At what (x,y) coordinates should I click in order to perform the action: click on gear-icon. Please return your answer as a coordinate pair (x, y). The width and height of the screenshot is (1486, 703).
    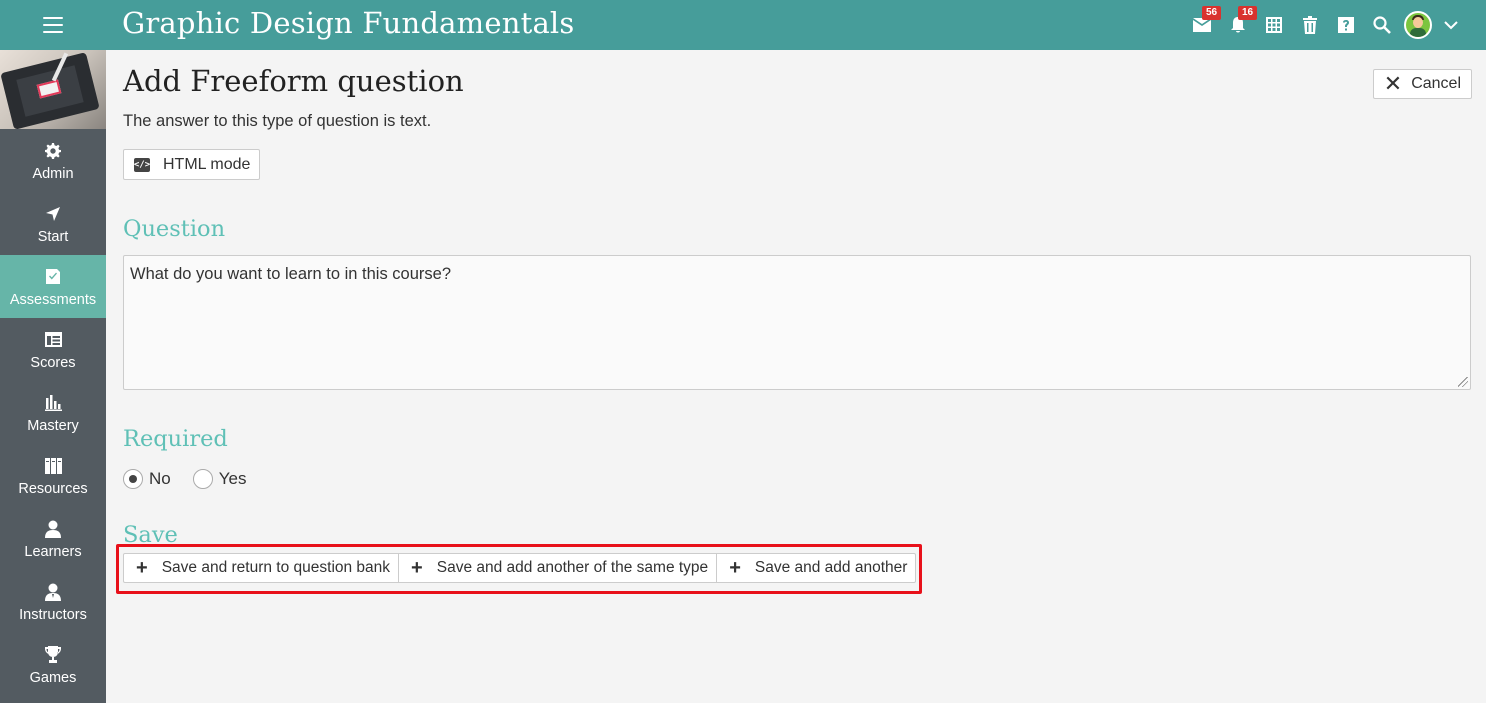
    Looking at the image, I should click on (53, 150).